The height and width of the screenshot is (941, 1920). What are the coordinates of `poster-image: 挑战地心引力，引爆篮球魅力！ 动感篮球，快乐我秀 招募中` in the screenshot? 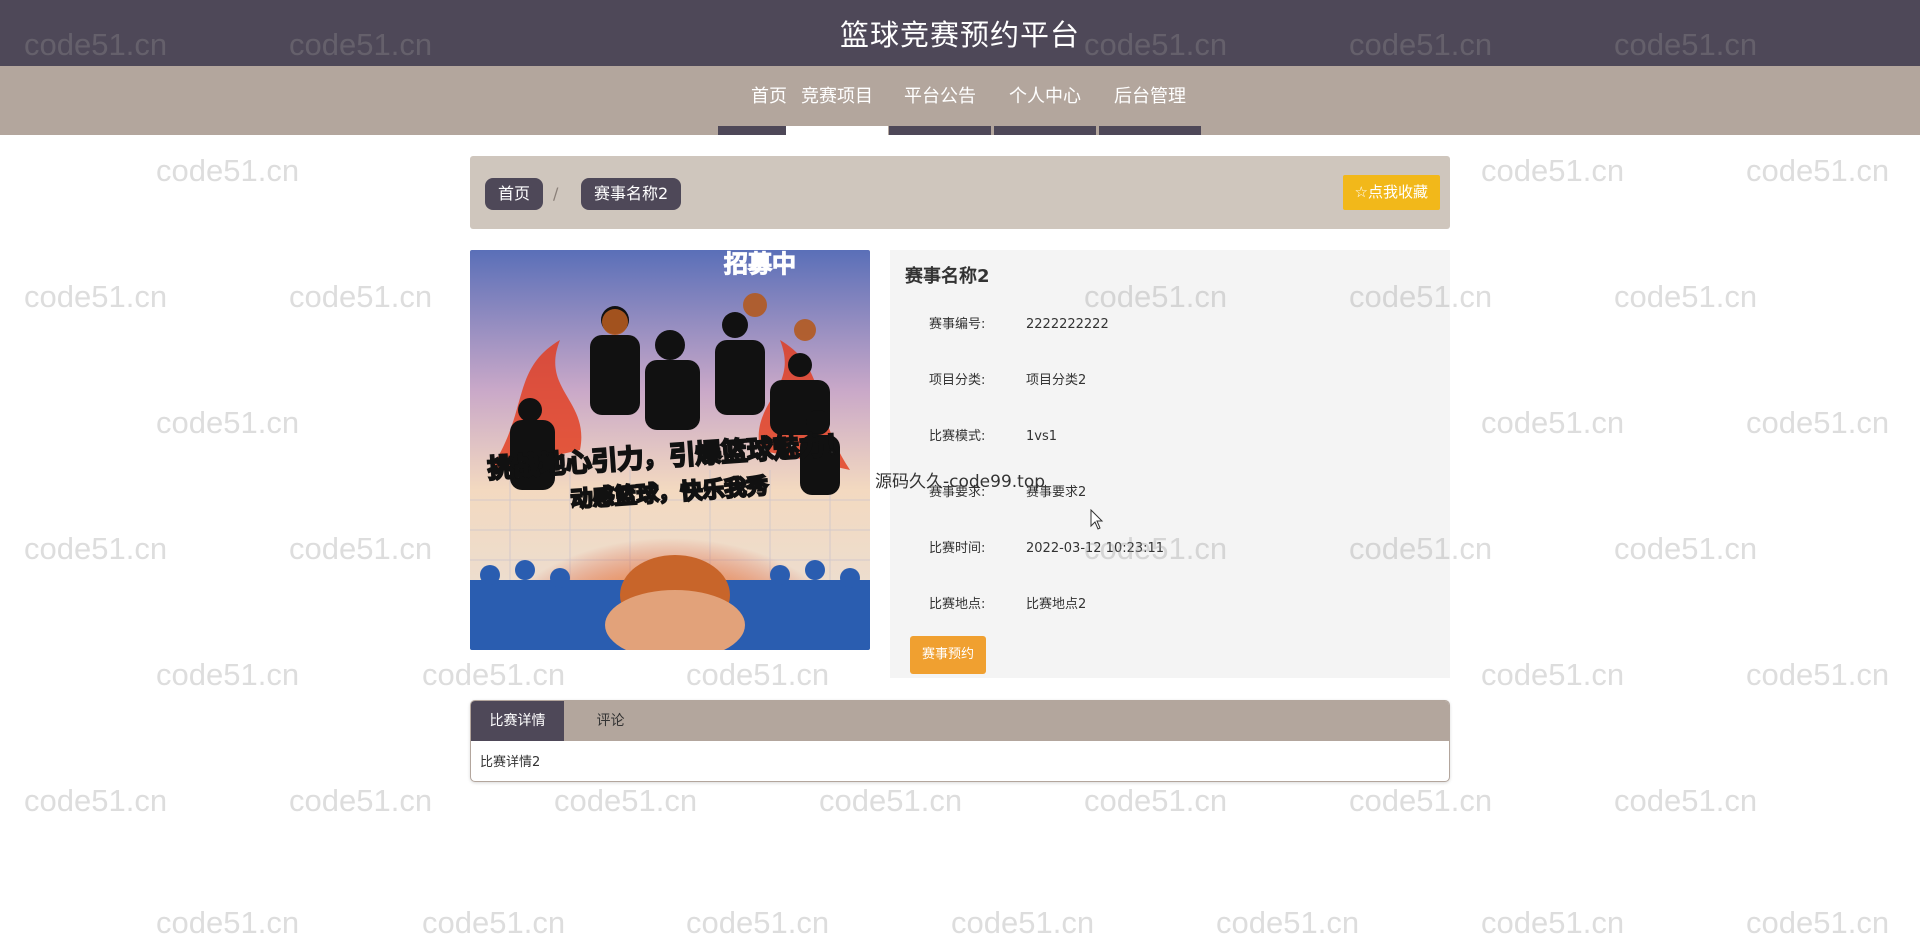 It's located at (670, 450).